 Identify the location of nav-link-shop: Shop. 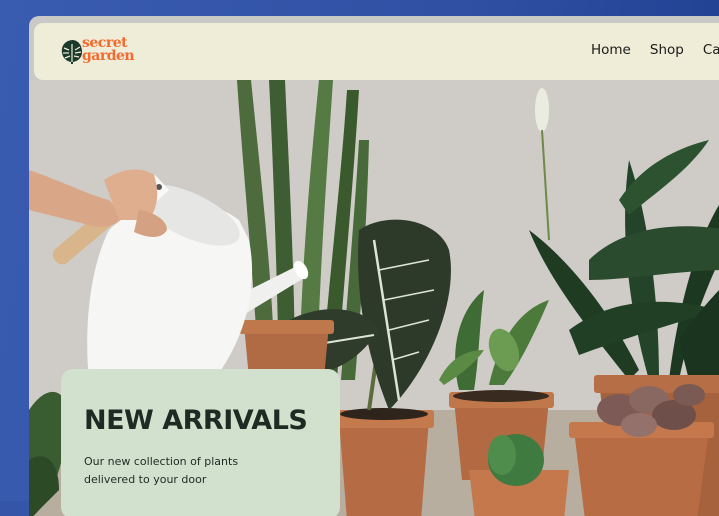
(667, 50).